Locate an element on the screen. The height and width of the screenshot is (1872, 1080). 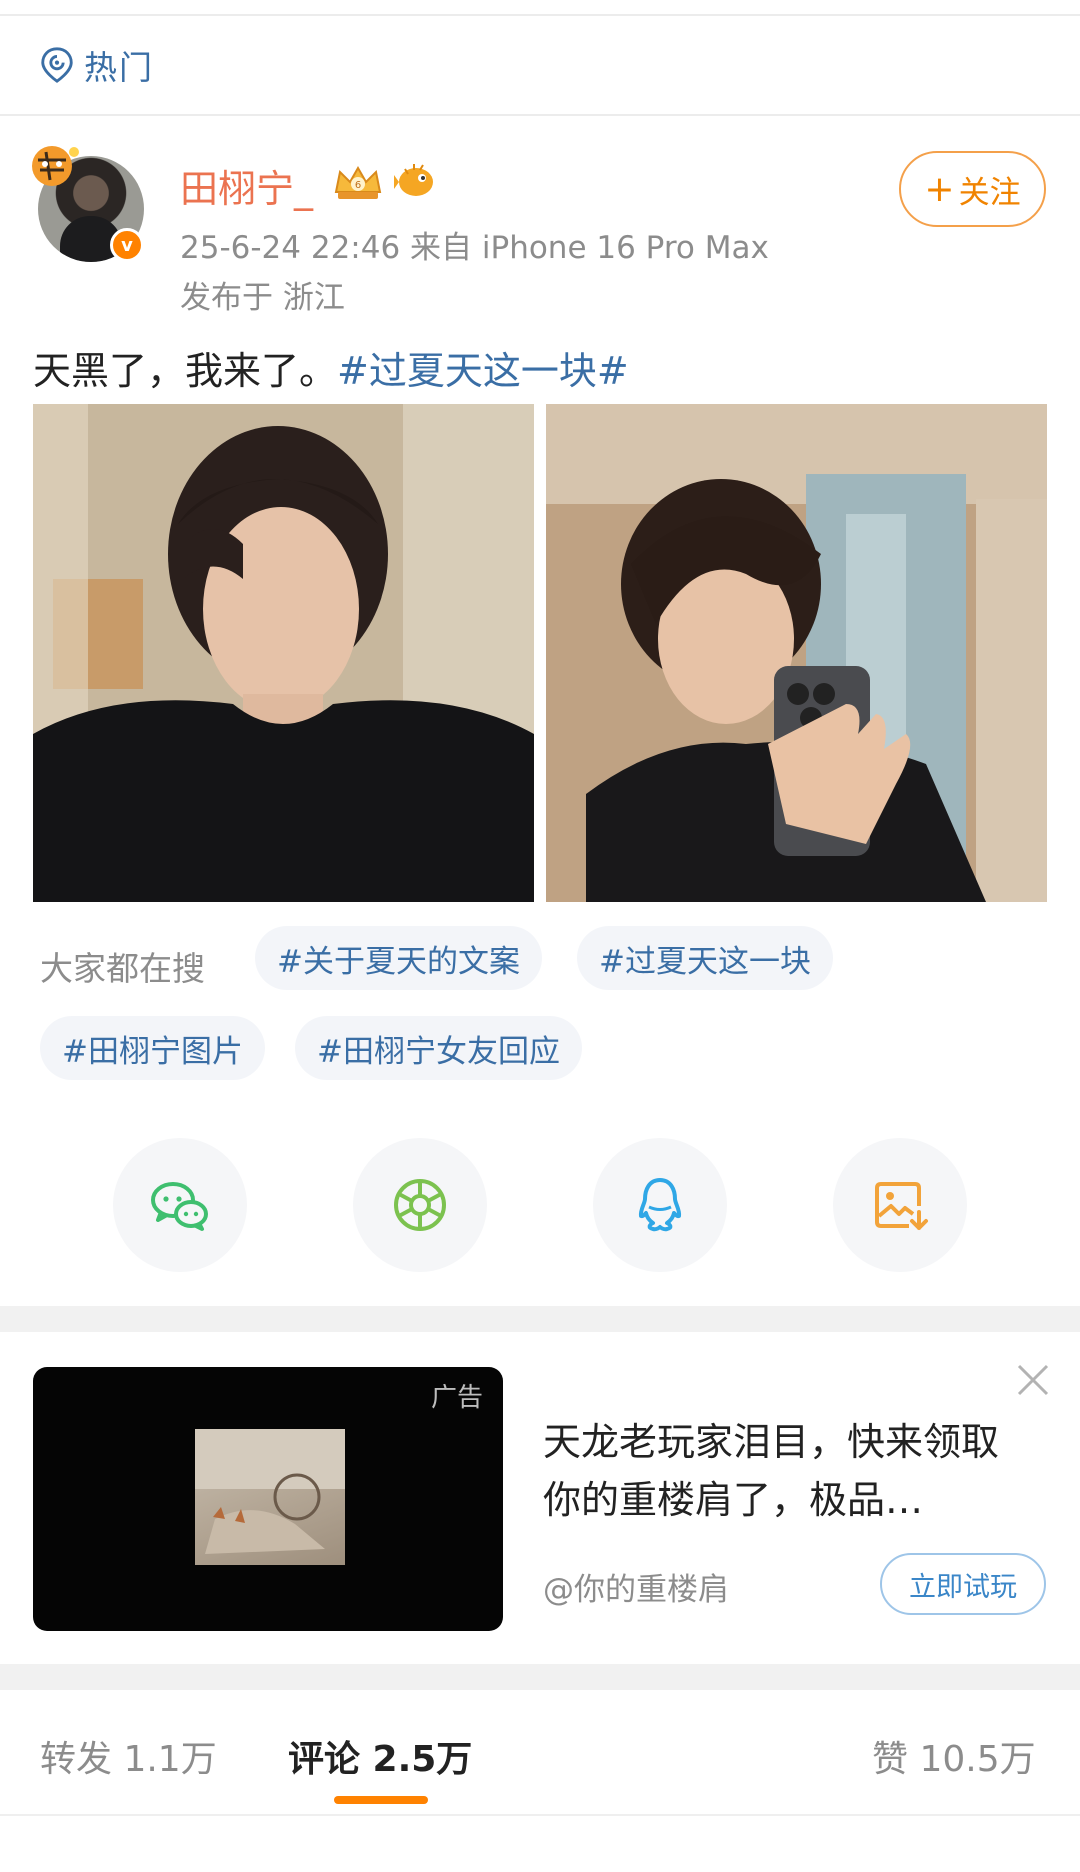
post-text: 天黑了，我来了。#过夏天这一块# is located at coordinates (331, 367).